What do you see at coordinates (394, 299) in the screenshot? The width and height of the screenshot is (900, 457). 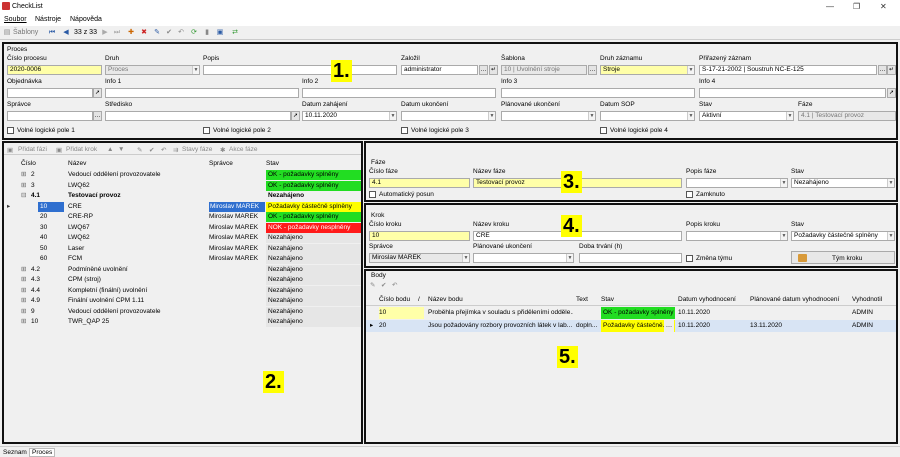 I see `col-cislo-bodu-header: Číslo bodu` at bounding box center [394, 299].